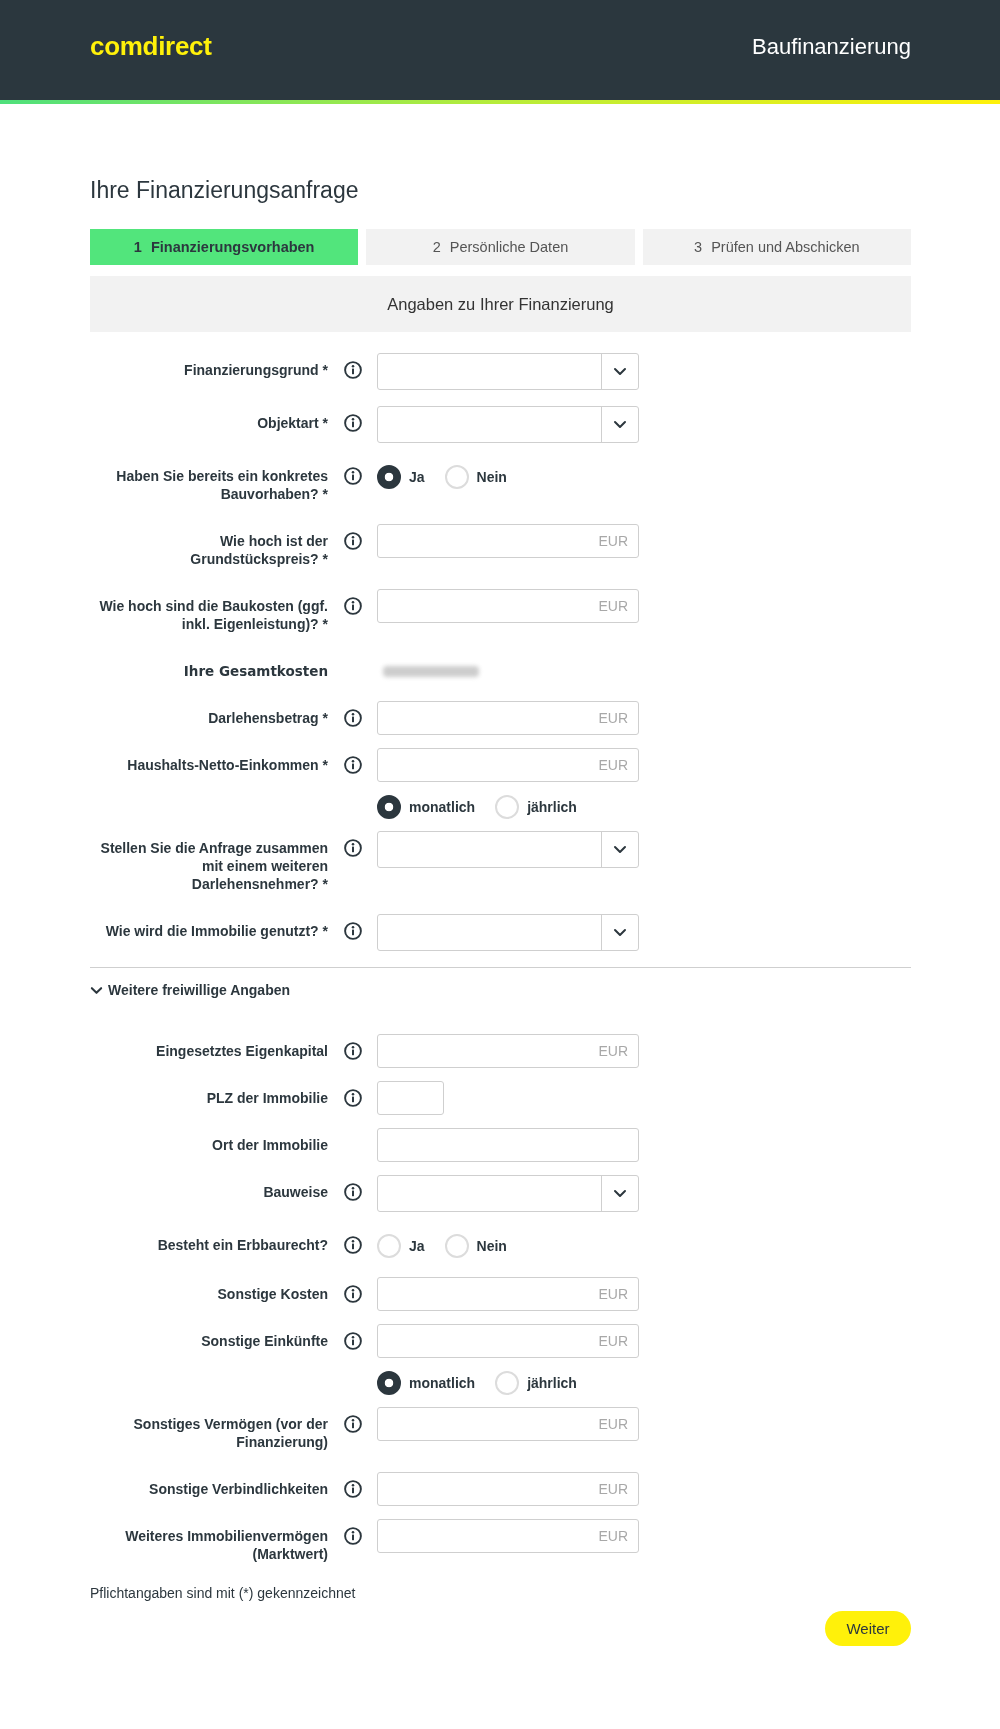 The image size is (1000, 1729). What do you see at coordinates (226, 1545) in the screenshot?
I see `field-label: Weiteres Immobilienvermögen (Marktwert)` at bounding box center [226, 1545].